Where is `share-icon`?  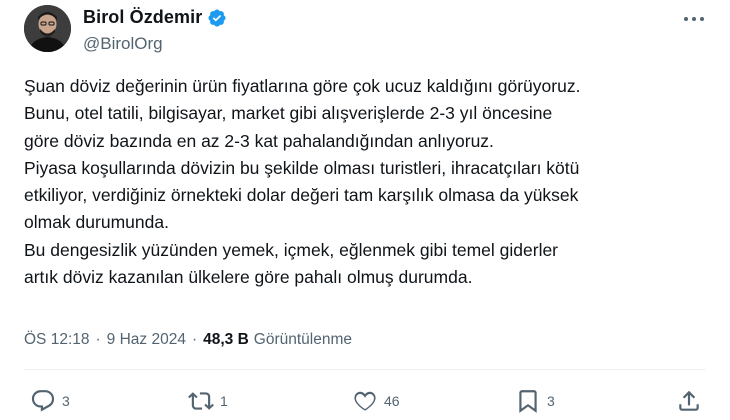 share-icon is located at coordinates (689, 400).